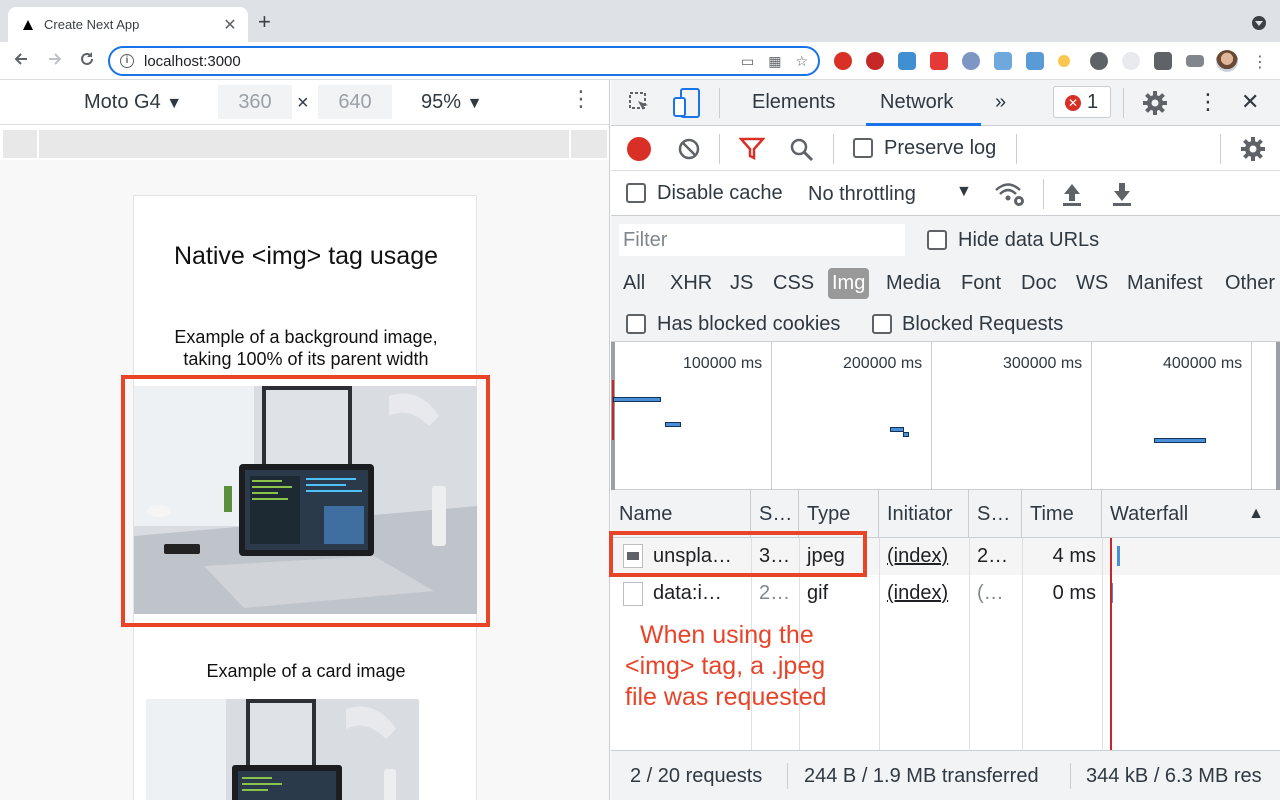  What do you see at coordinates (747, 61) in the screenshot?
I see `cast-icon: ▭` at bounding box center [747, 61].